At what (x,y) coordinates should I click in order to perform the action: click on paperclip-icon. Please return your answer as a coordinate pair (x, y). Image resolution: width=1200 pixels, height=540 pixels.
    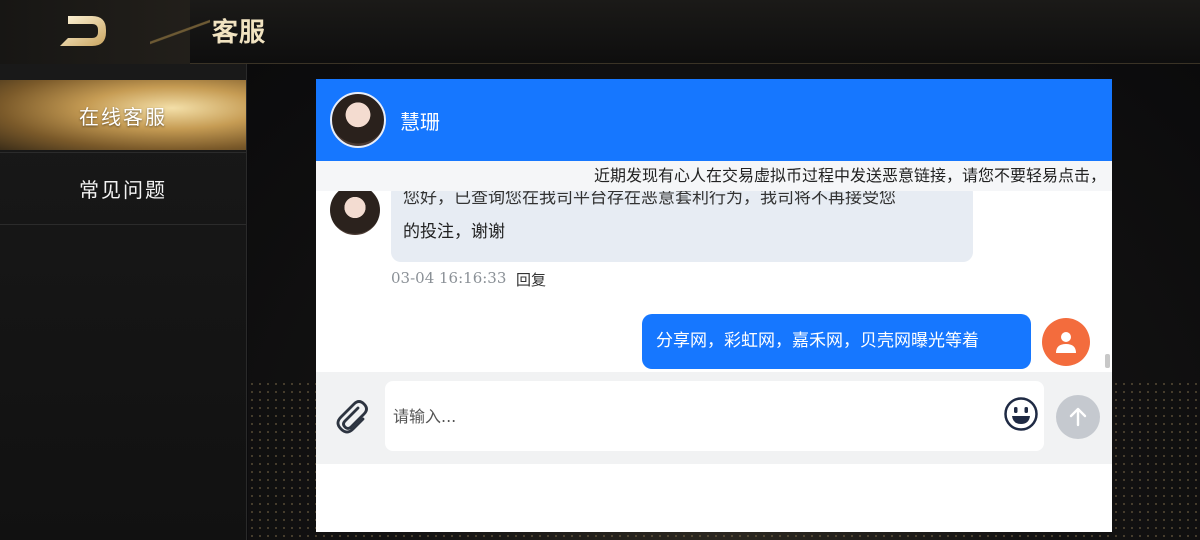
    Looking at the image, I should click on (352, 416).